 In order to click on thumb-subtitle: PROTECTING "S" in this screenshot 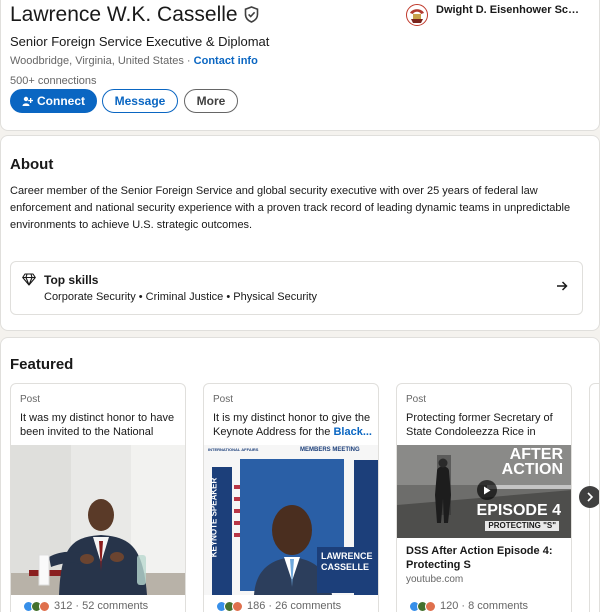, I will do `click(522, 526)`.